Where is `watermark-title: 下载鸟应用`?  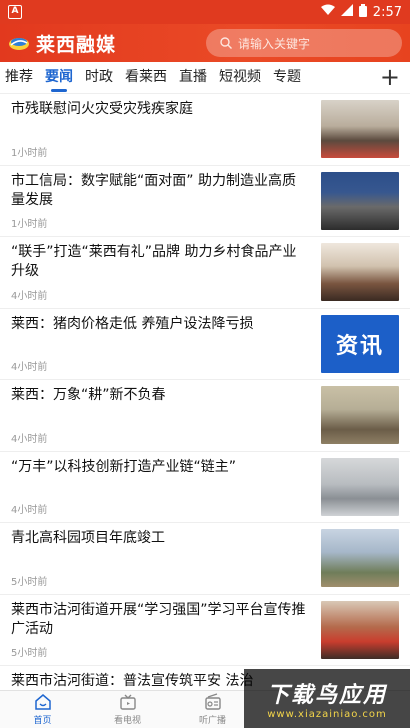 watermark-title: 下载鸟应用 is located at coordinates (326, 695).